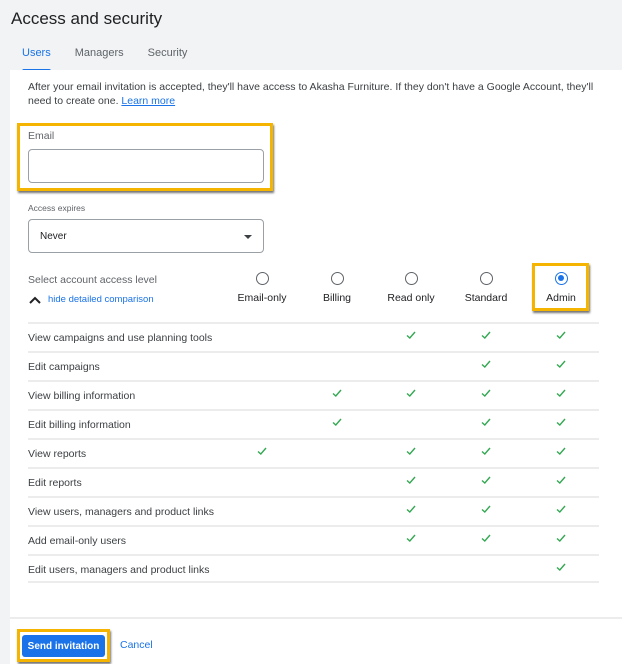  Describe the element at coordinates (486, 298) in the screenshot. I see `role-label: Standard` at that location.